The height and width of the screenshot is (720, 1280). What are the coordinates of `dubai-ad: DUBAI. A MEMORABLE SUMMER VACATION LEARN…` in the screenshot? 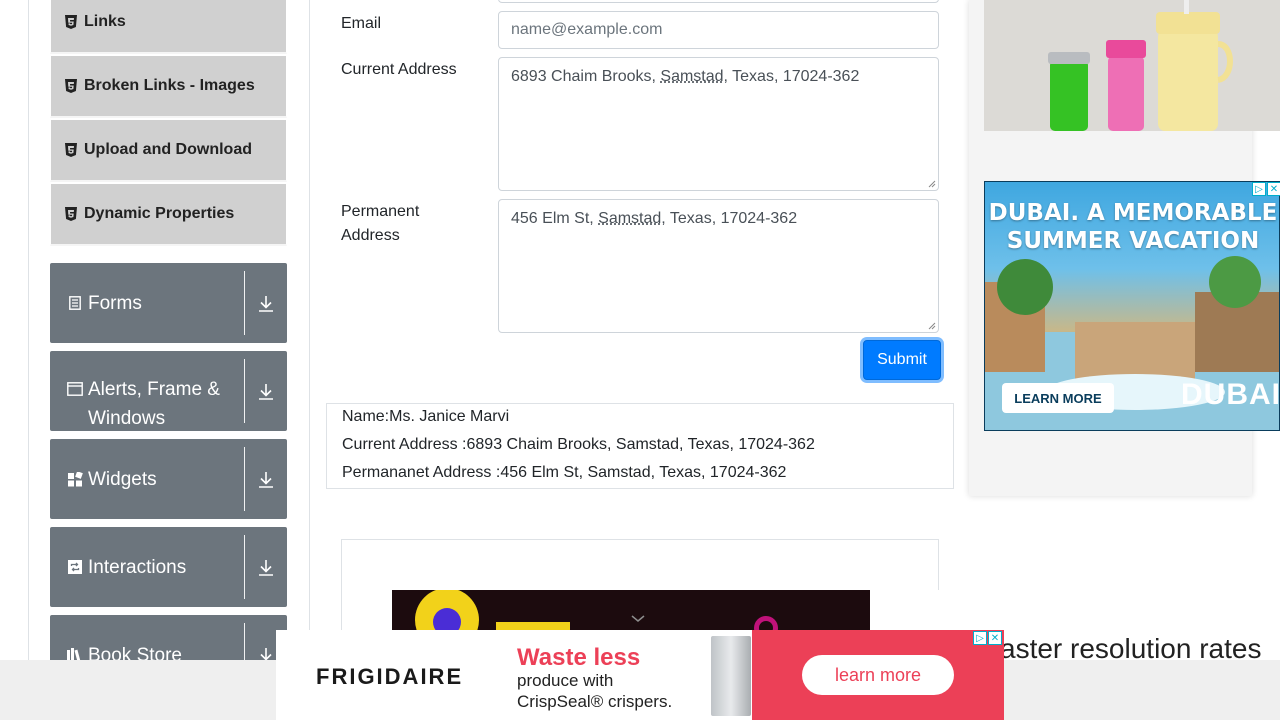 It's located at (1132, 306).